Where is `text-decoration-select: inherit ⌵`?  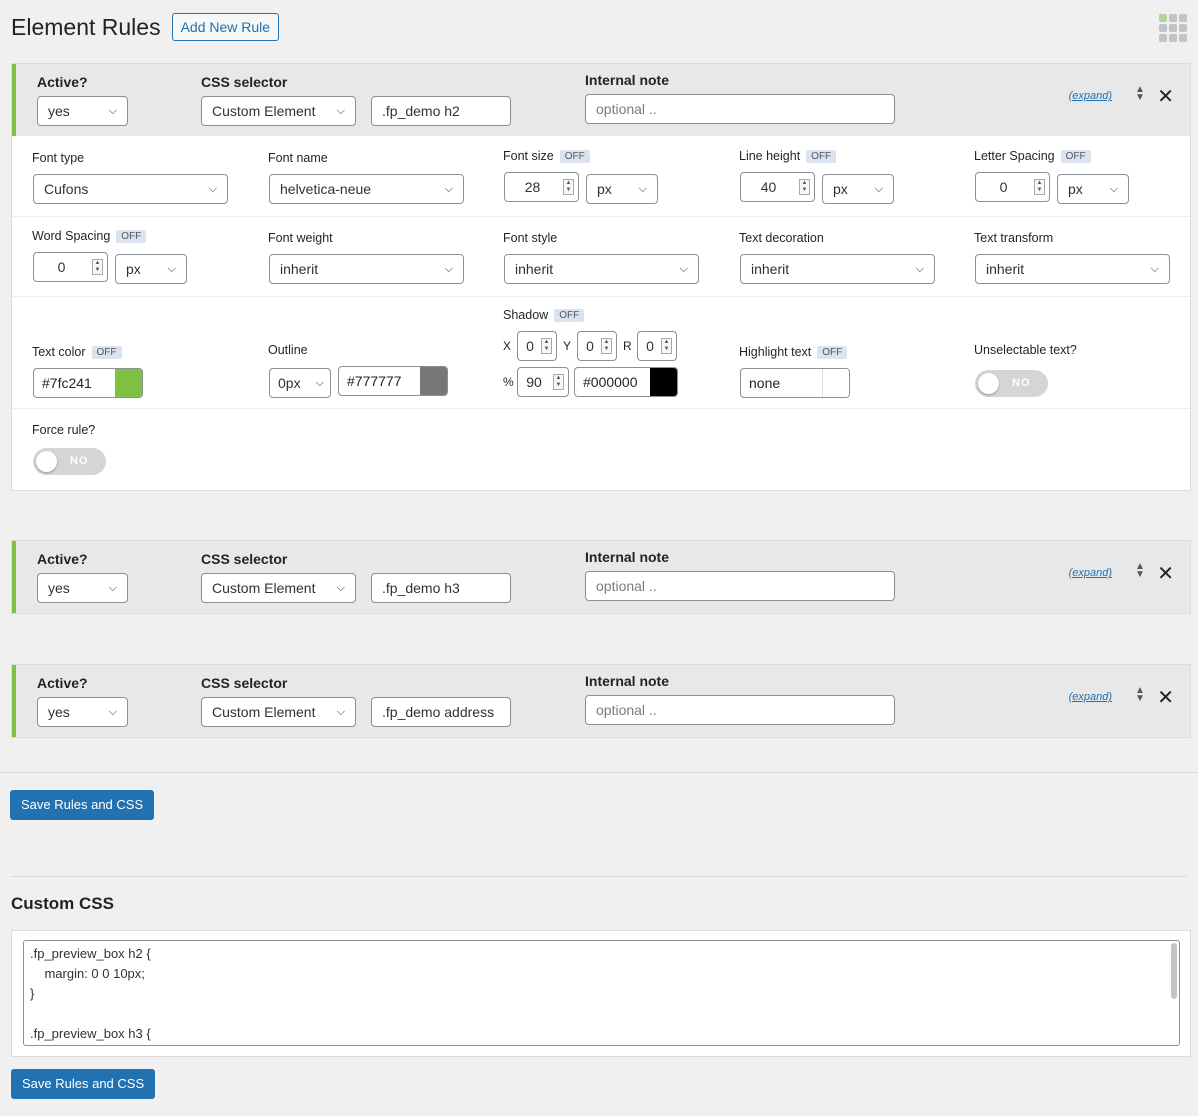 text-decoration-select: inherit ⌵ is located at coordinates (837, 269).